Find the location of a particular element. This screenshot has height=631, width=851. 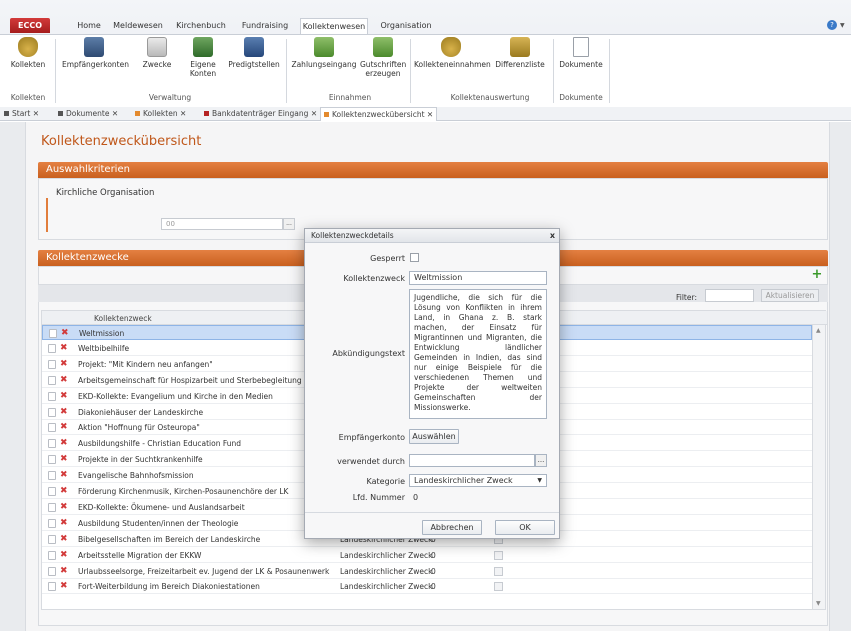

scroll-down-icon: ▼ is located at coordinates (818, 603).